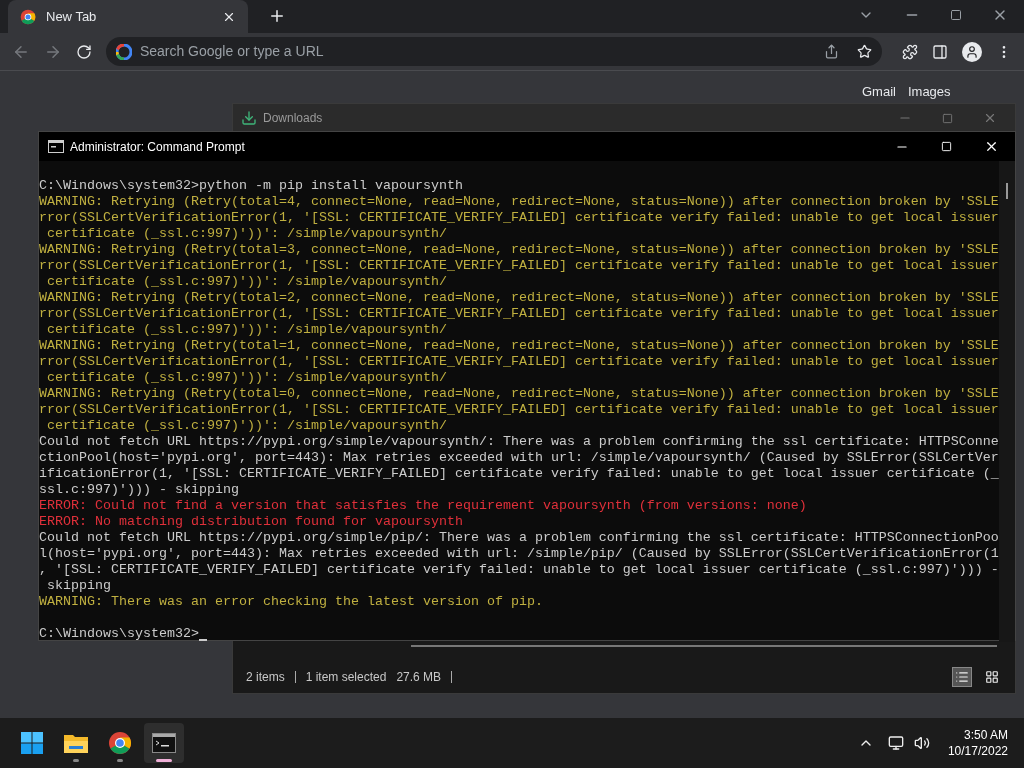 This screenshot has height=768, width=1024. Describe the element at coordinates (119, 634) in the screenshot. I see `console-line: C:\Windows\system32>` at that location.